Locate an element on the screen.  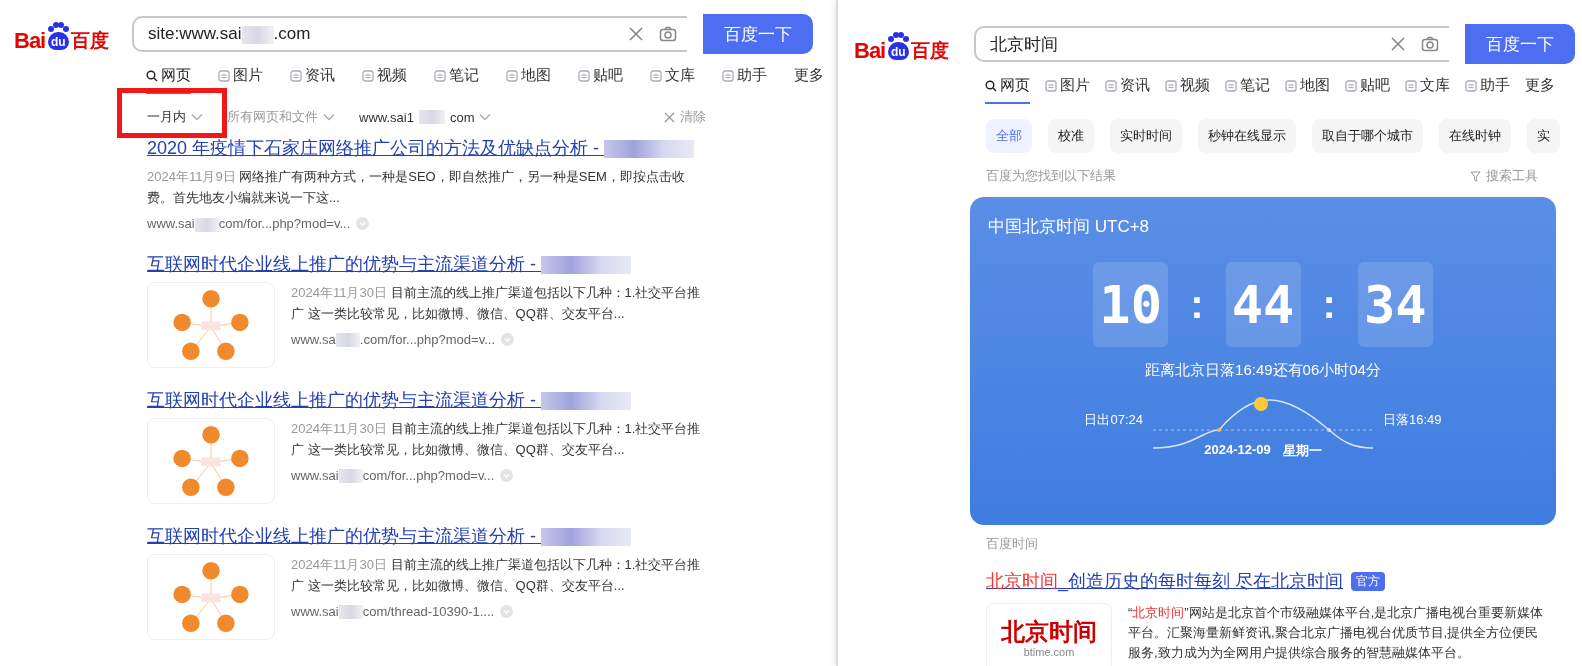
filter-chip: 实时时间 is located at coordinates (1146, 136).